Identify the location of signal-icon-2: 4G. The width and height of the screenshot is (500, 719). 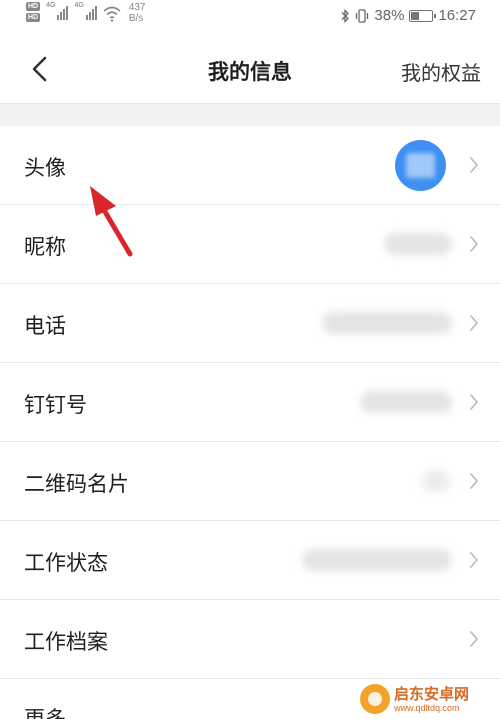
(85, 11).